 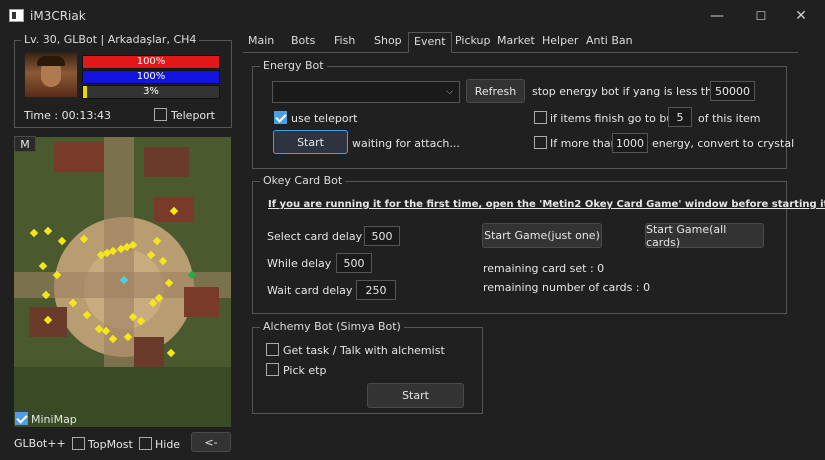 What do you see at coordinates (516, 43) in the screenshot?
I see `tab-market: Market` at bounding box center [516, 43].